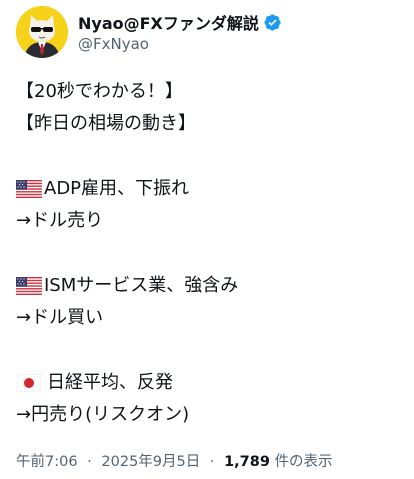 Image resolution: width=414 pixels, height=479 pixels. What do you see at coordinates (206, 383) in the screenshot?
I see `text-line: 日経平均、反発` at bounding box center [206, 383].